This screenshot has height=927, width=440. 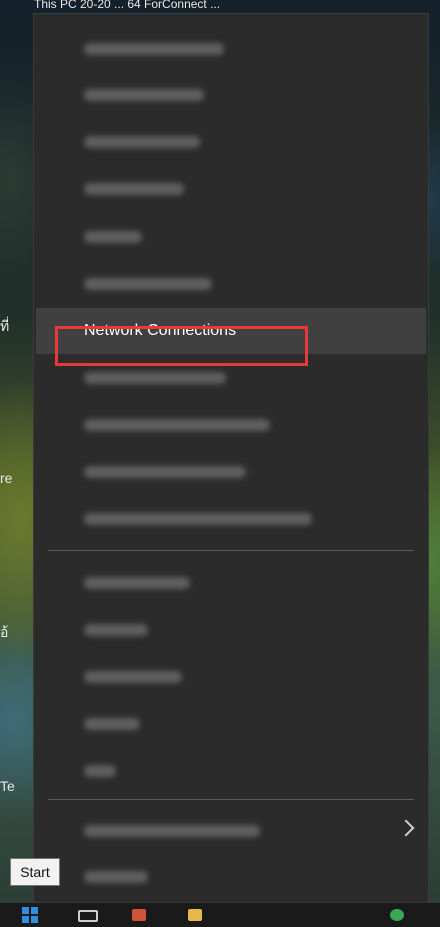 What do you see at coordinates (231, 237) in the screenshot?
I see `menu-item-system` at bounding box center [231, 237].